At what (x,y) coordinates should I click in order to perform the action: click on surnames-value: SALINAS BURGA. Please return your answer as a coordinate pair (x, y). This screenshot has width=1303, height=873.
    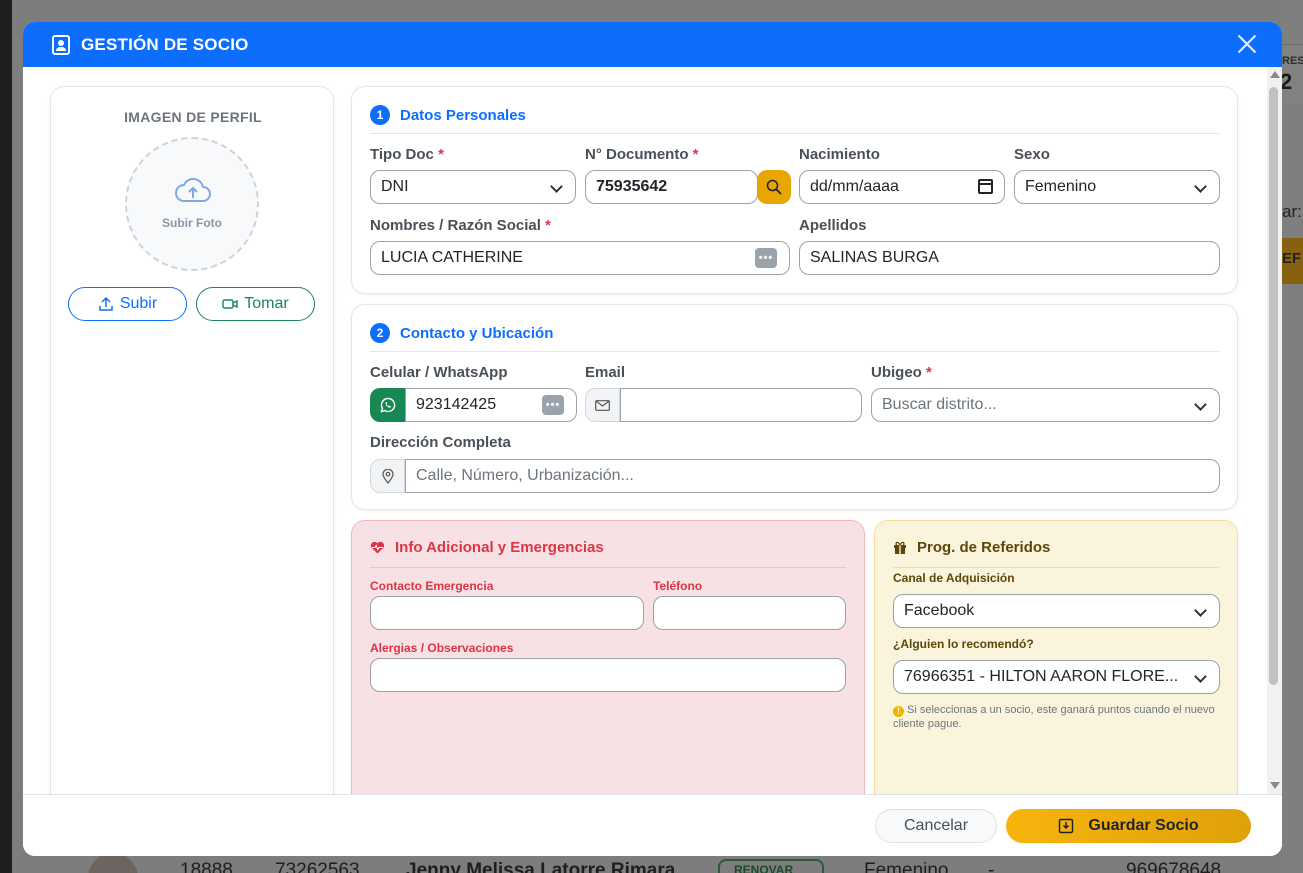
    Looking at the image, I should click on (874, 257).